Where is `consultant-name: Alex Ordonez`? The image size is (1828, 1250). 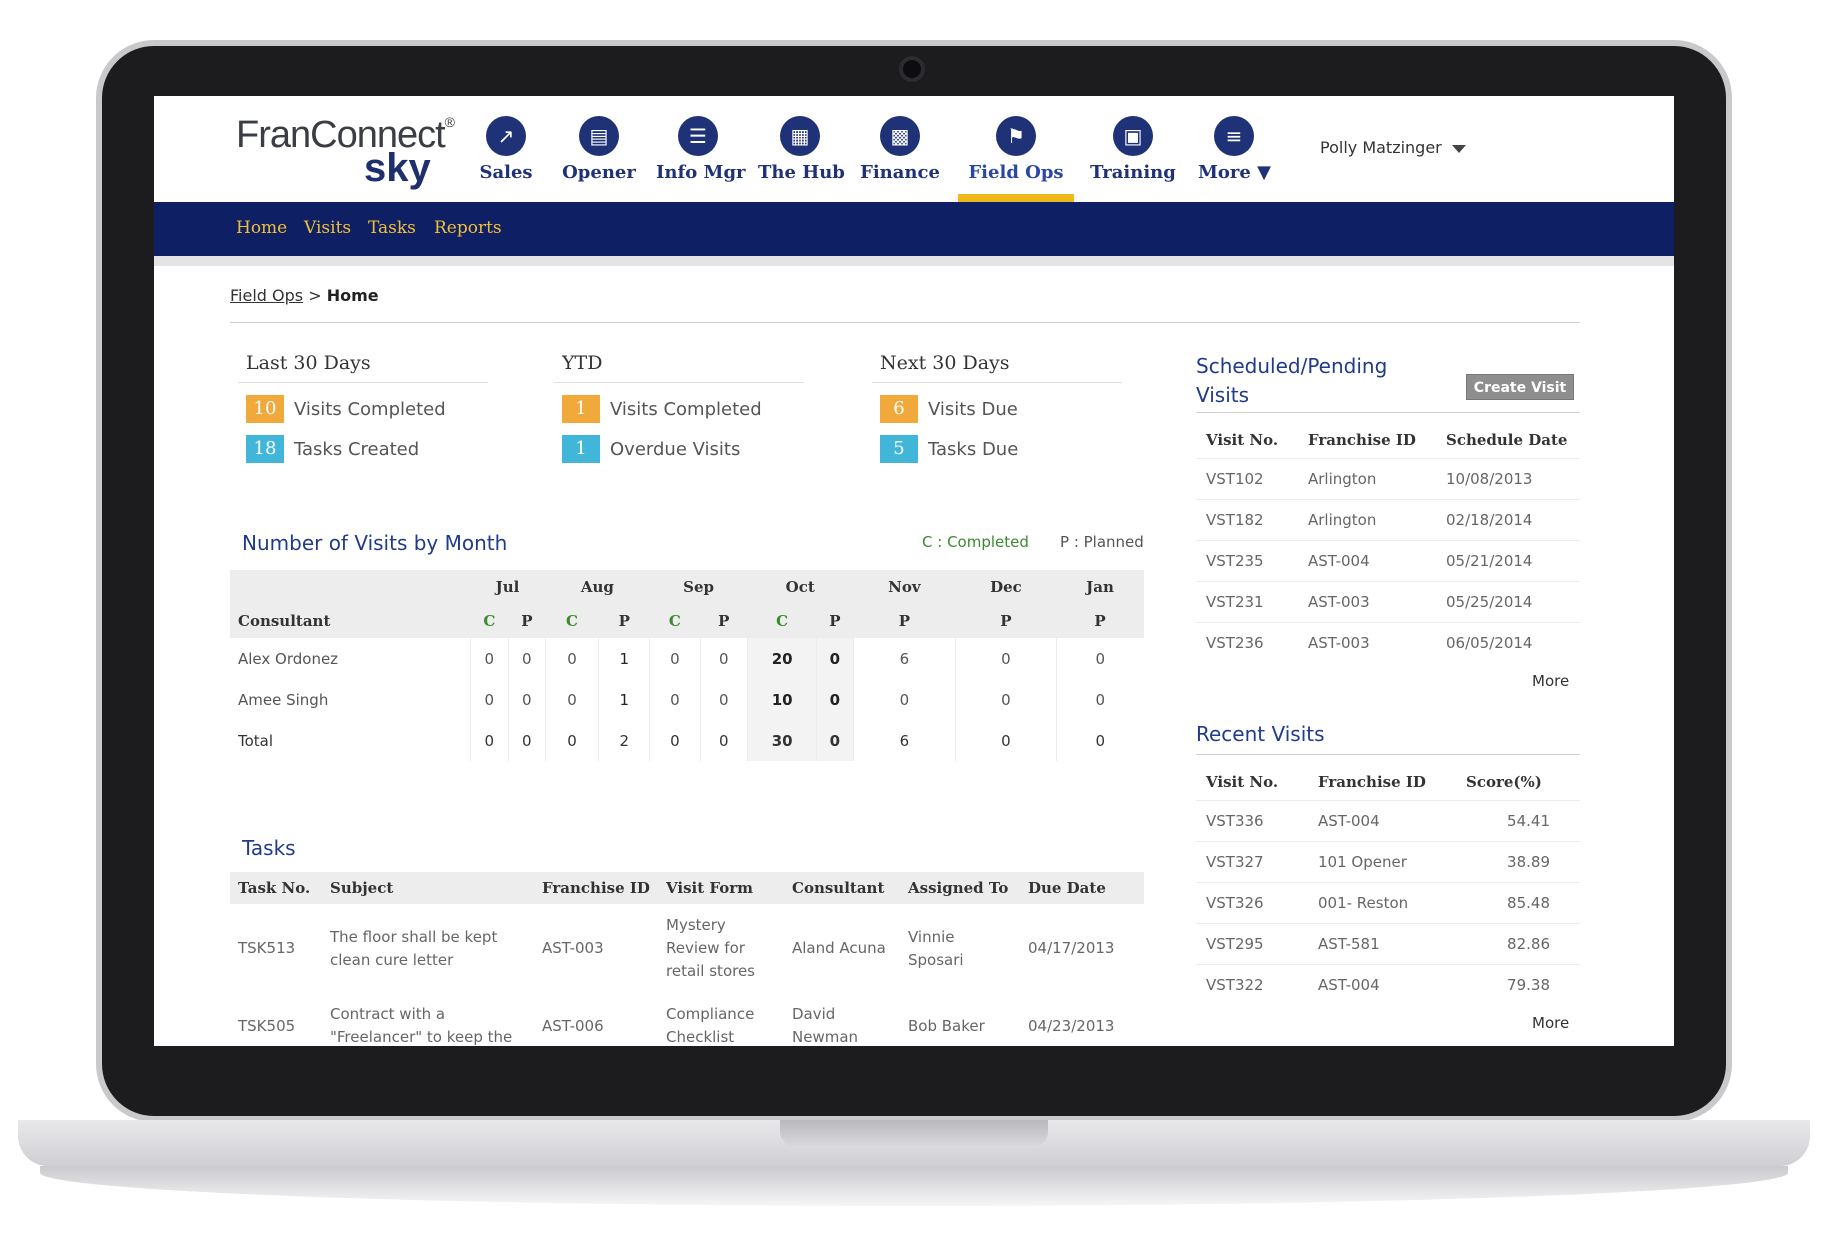 consultant-name: Alex Ordonez is located at coordinates (288, 658).